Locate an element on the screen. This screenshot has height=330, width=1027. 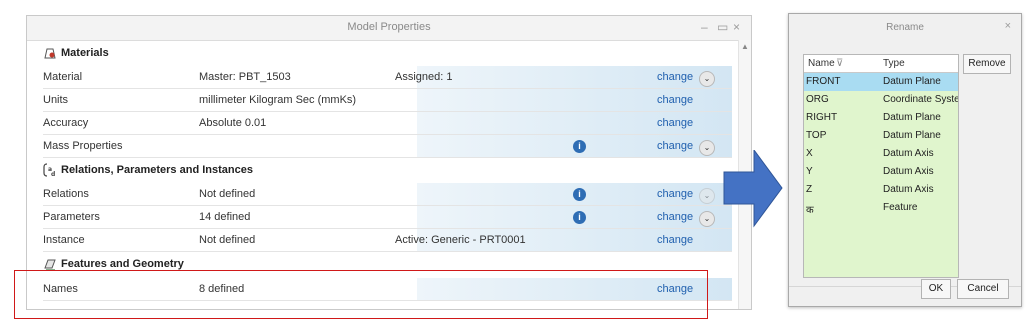
row-accuracy: Accuracy Absolute 0.01 change is located at coordinates (387, 123).